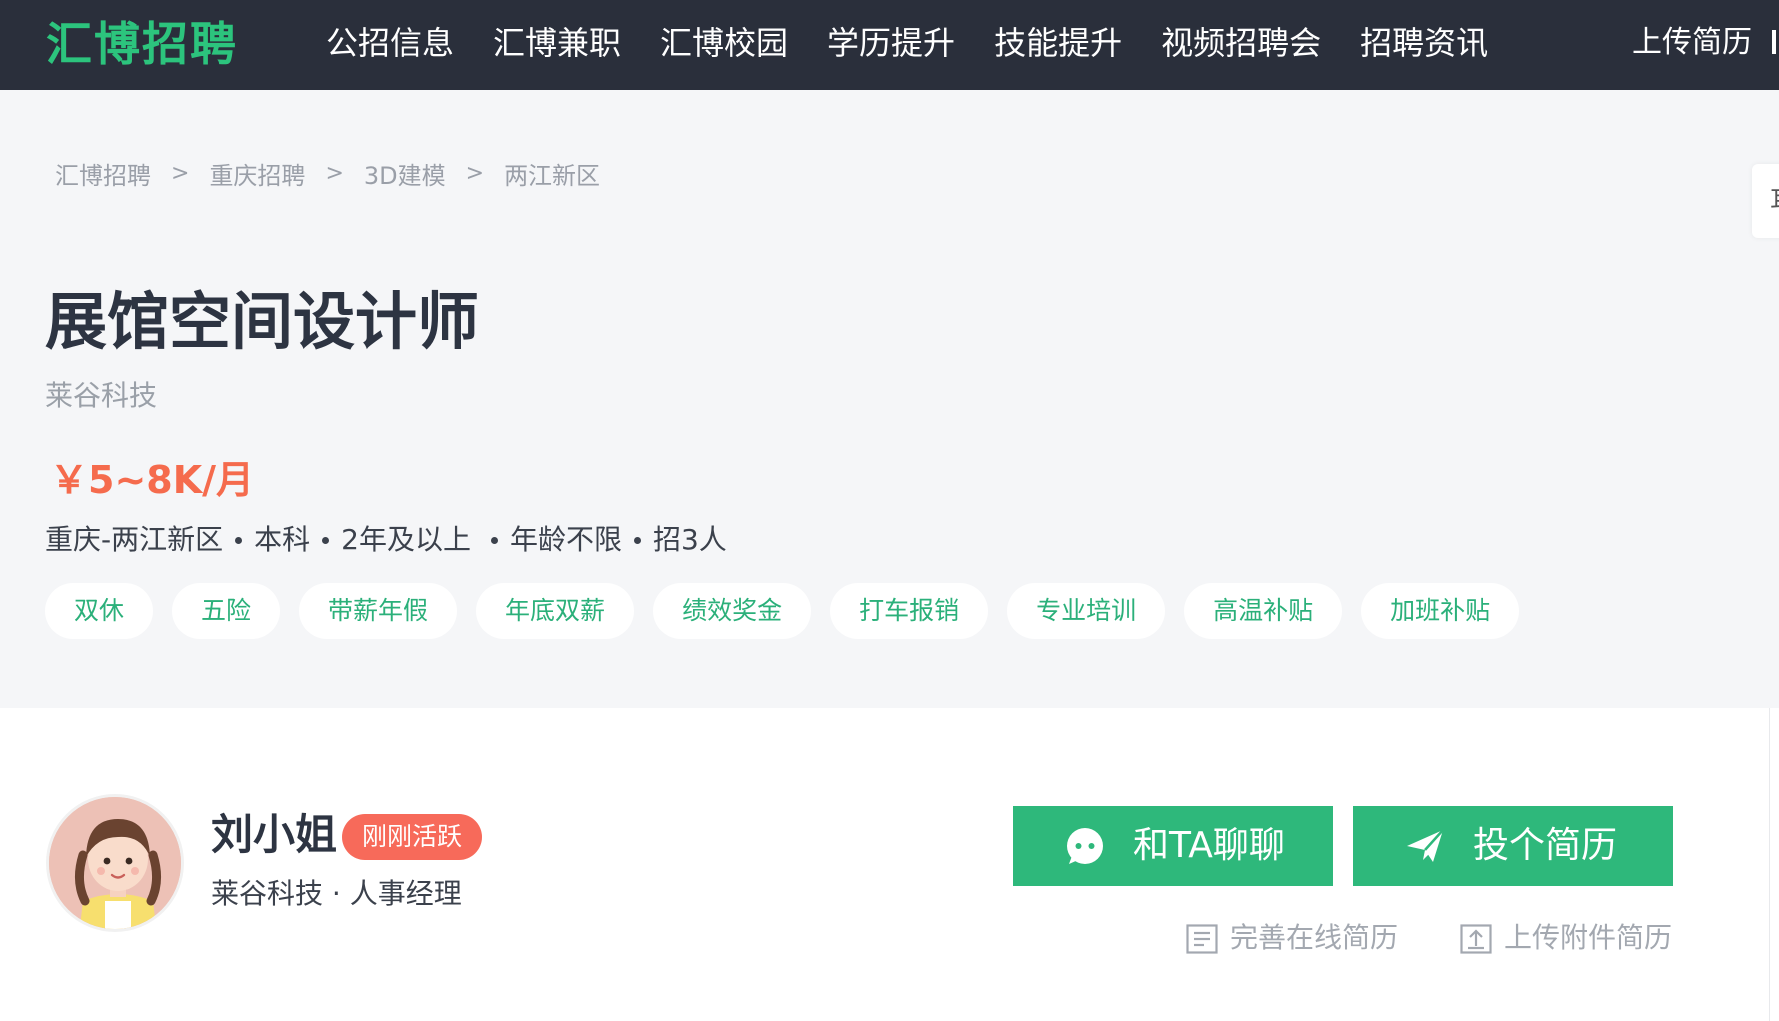 This screenshot has height=1021, width=1779. I want to click on apply-button: 投个简历, so click(1513, 846).